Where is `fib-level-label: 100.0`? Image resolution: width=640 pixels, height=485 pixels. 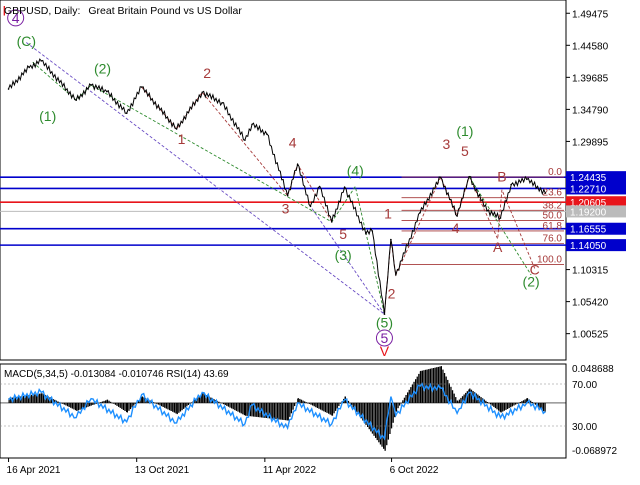
fib-level-label: 100.0 is located at coordinates (549, 259).